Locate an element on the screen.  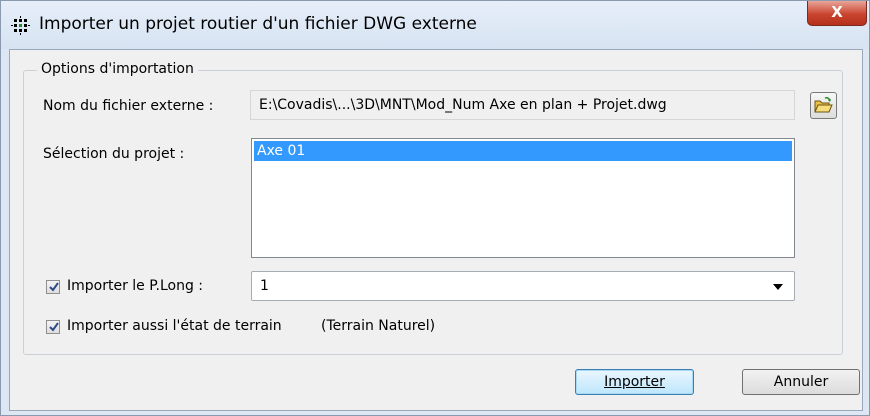
close-button: X is located at coordinates (837, 13).